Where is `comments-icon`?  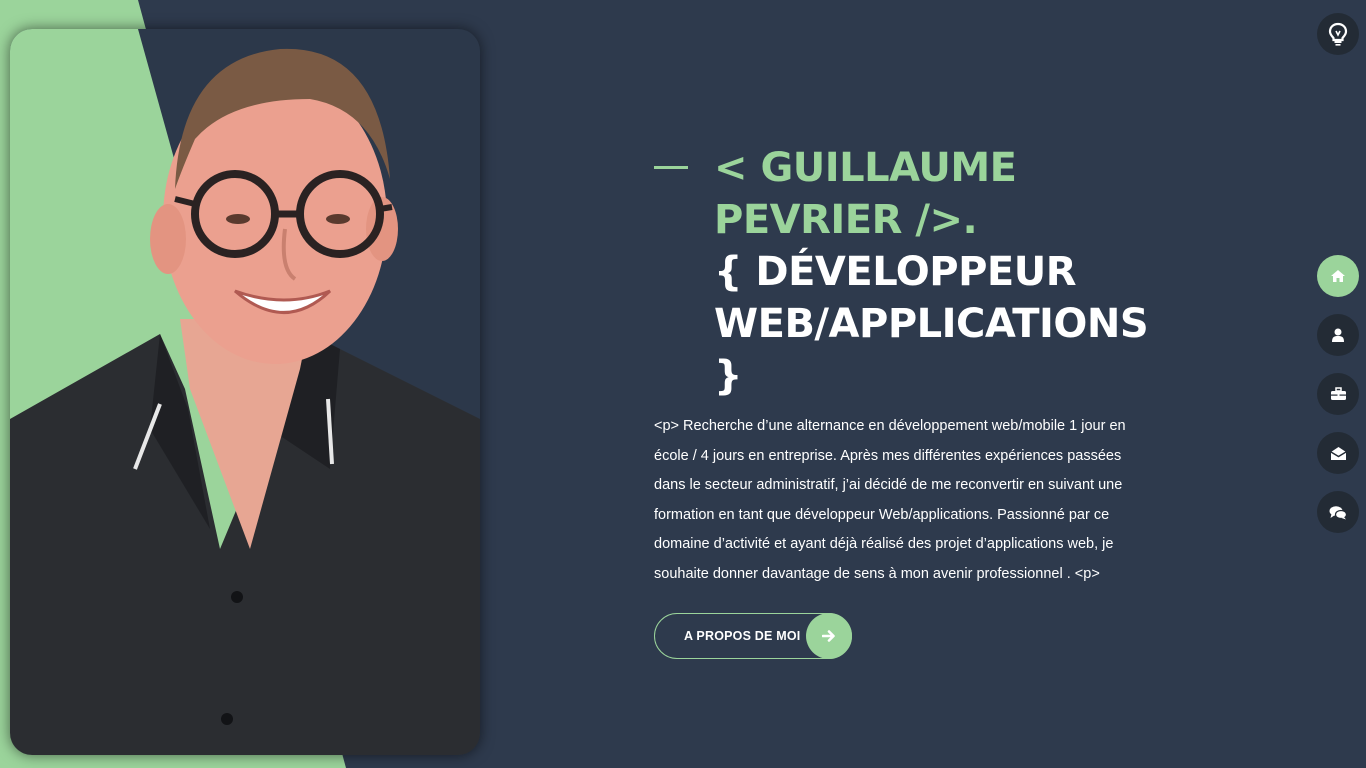 comments-icon is located at coordinates (1338, 512).